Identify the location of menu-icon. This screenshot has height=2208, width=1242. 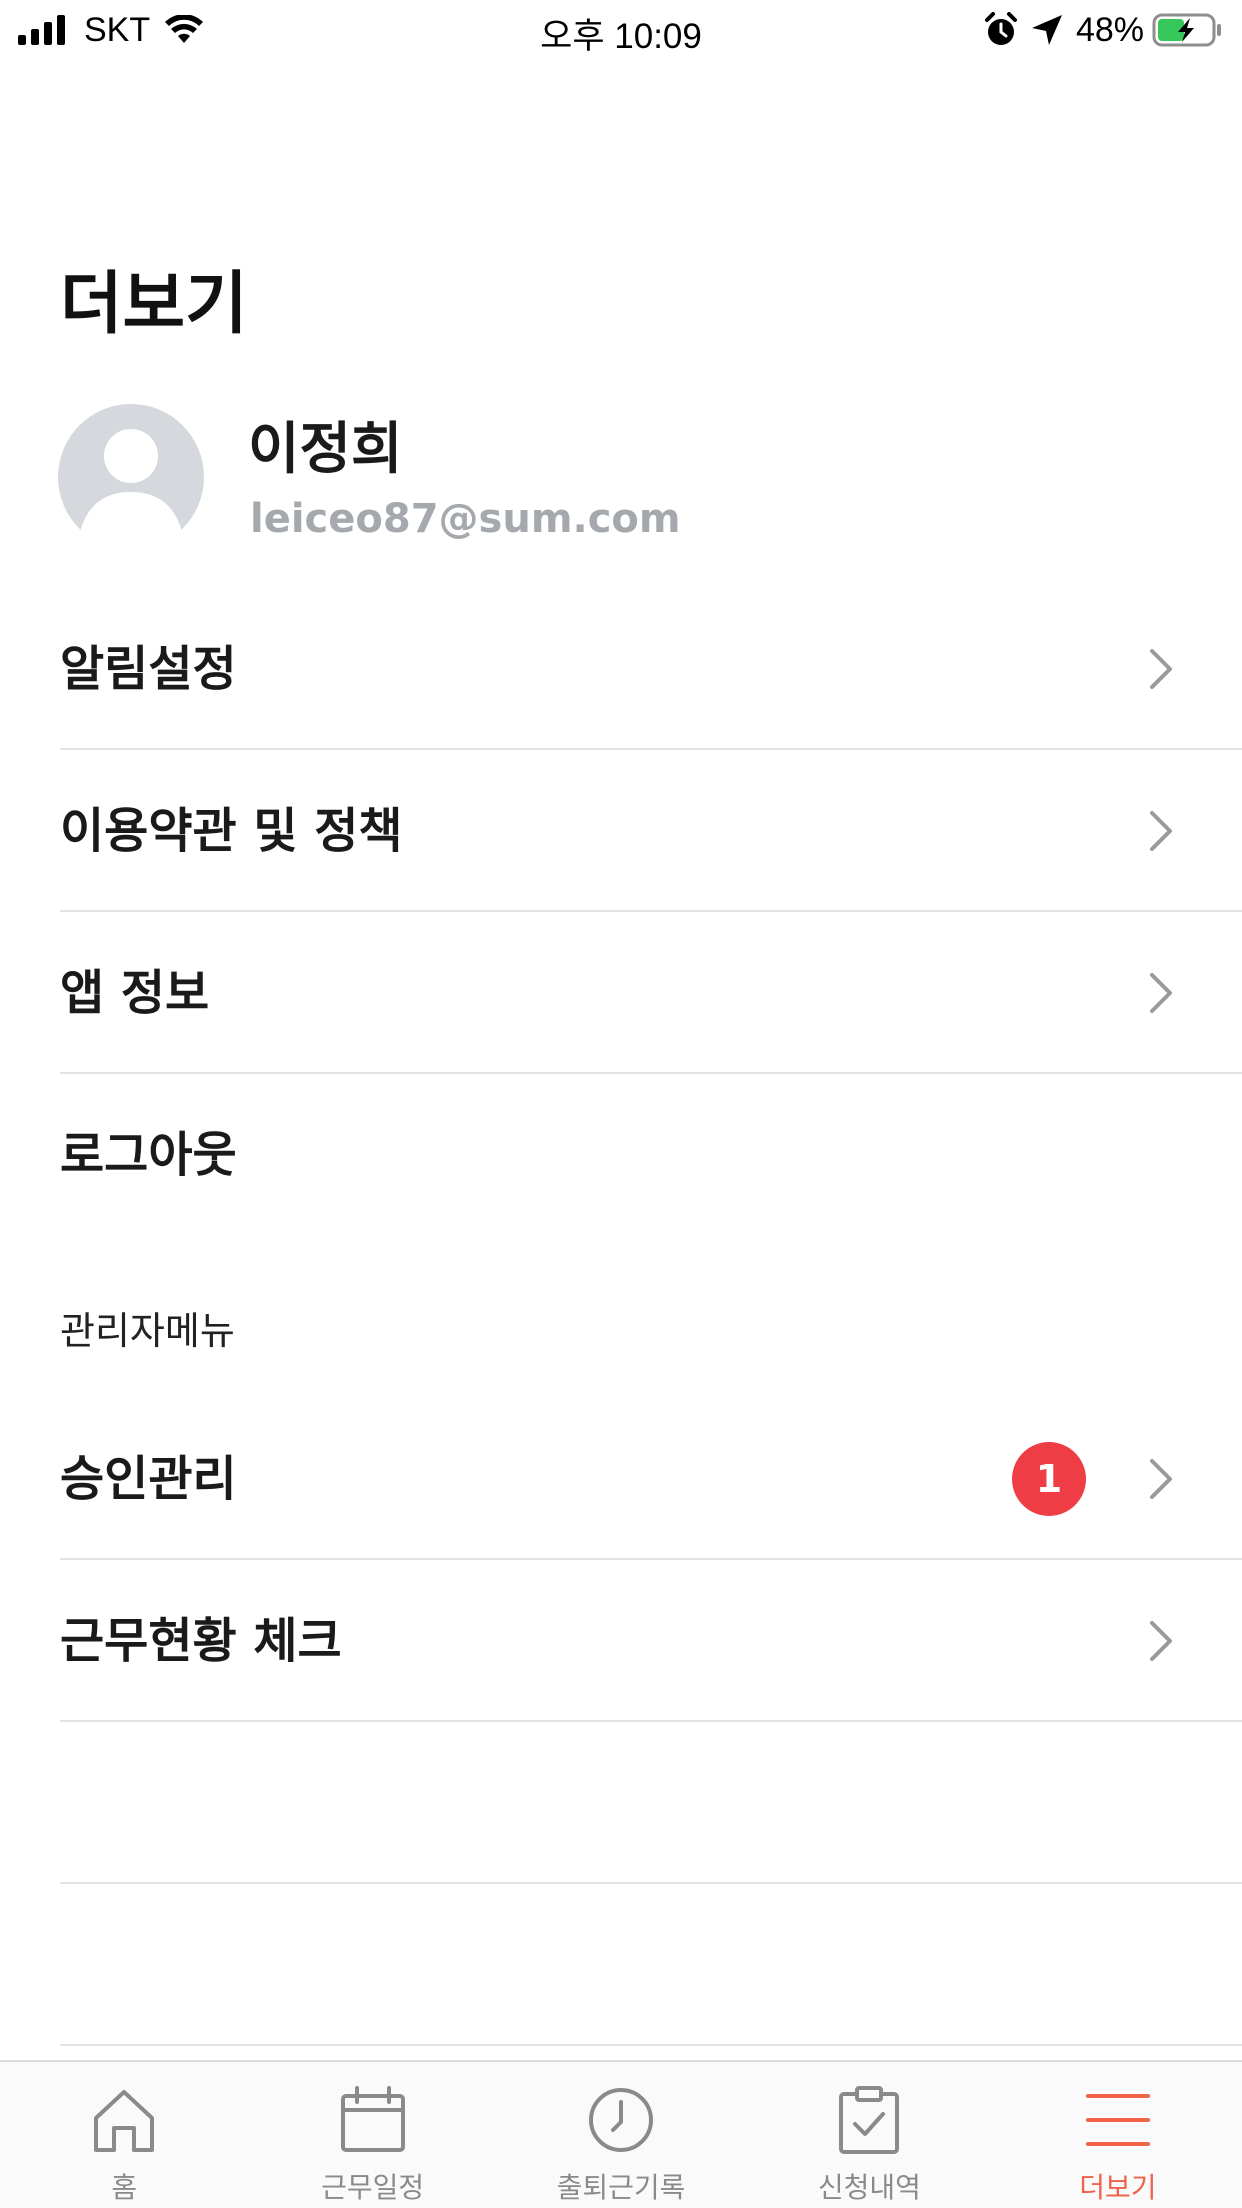
(1117, 2120).